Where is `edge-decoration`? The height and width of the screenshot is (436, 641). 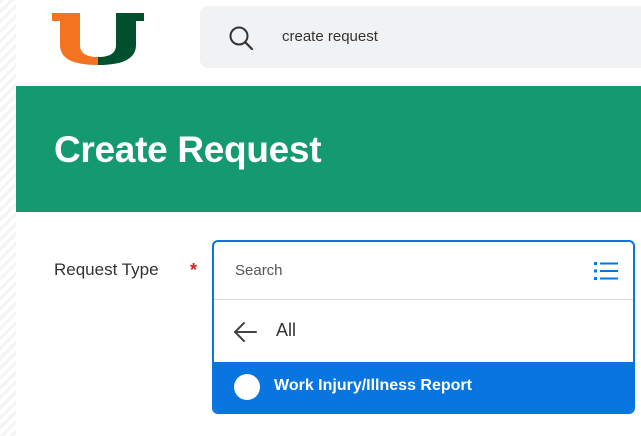 edge-decoration is located at coordinates (8, 218).